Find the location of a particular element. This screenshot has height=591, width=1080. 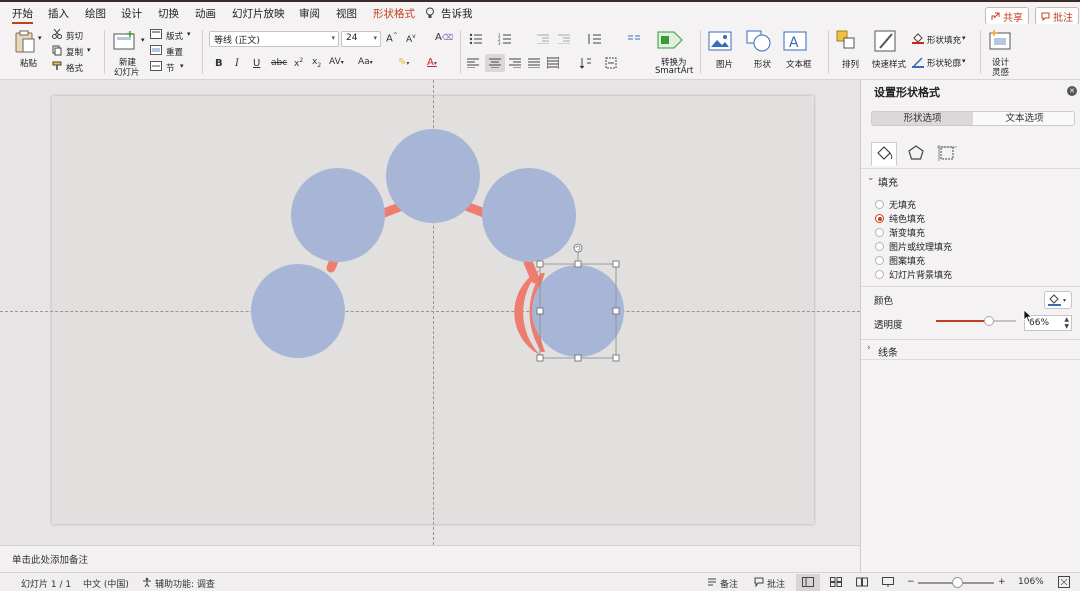

copy-dropdown-icon: ▾ is located at coordinates (89, 50).